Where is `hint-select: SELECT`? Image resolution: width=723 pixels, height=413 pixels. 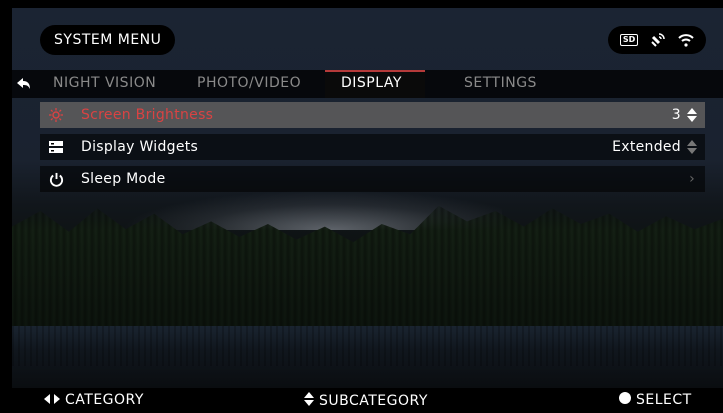
hint-select: SELECT is located at coordinates (655, 400).